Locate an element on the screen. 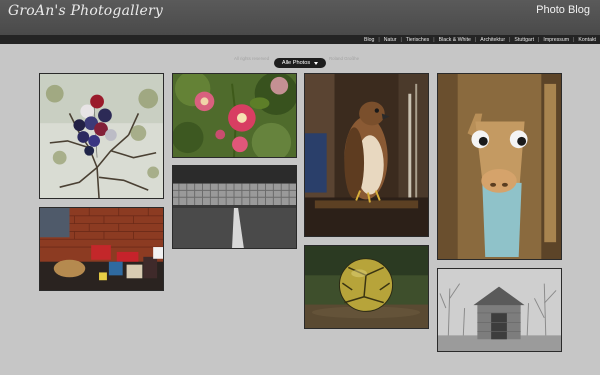 The width and height of the screenshot is (600, 375). photo-pink-hollyhock is located at coordinates (234, 115).